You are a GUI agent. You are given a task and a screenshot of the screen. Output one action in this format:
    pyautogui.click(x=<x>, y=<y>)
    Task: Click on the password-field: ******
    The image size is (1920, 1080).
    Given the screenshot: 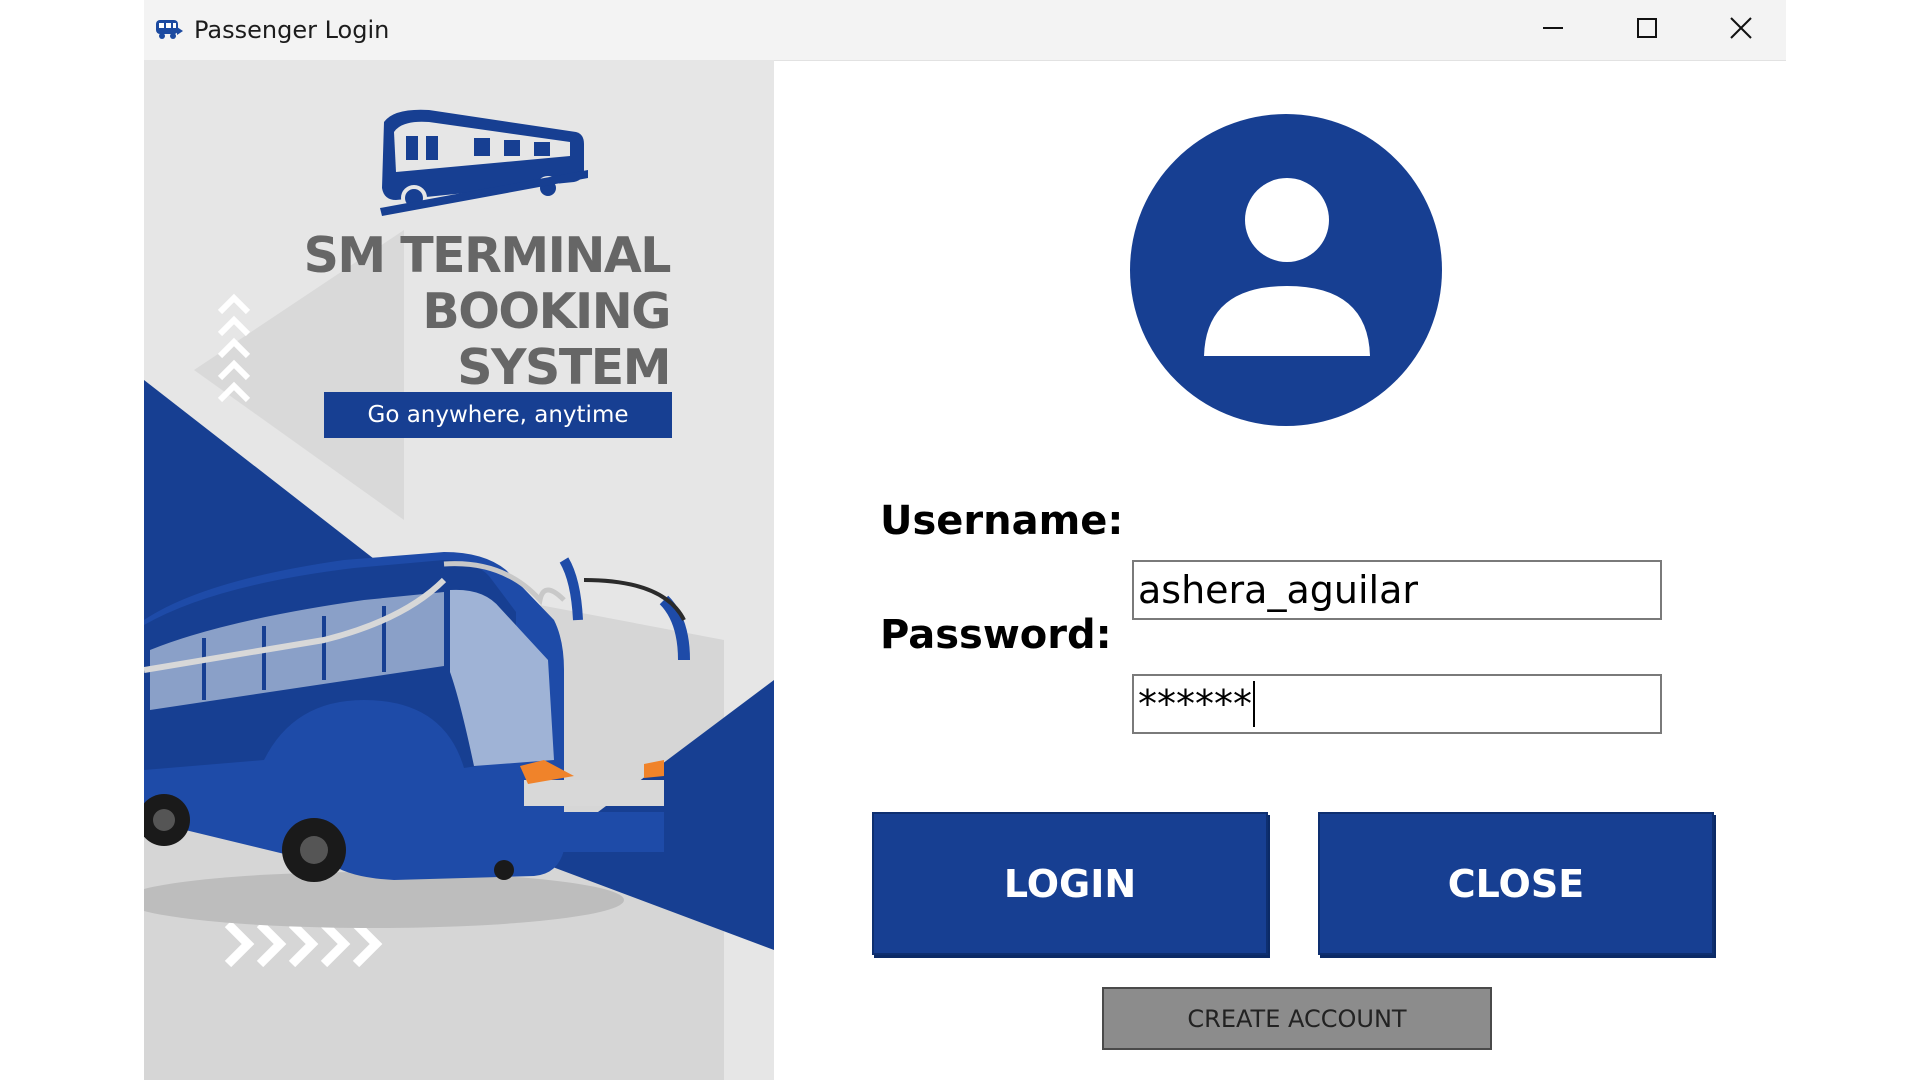 What is the action you would take?
    pyautogui.click(x=1397, y=704)
    